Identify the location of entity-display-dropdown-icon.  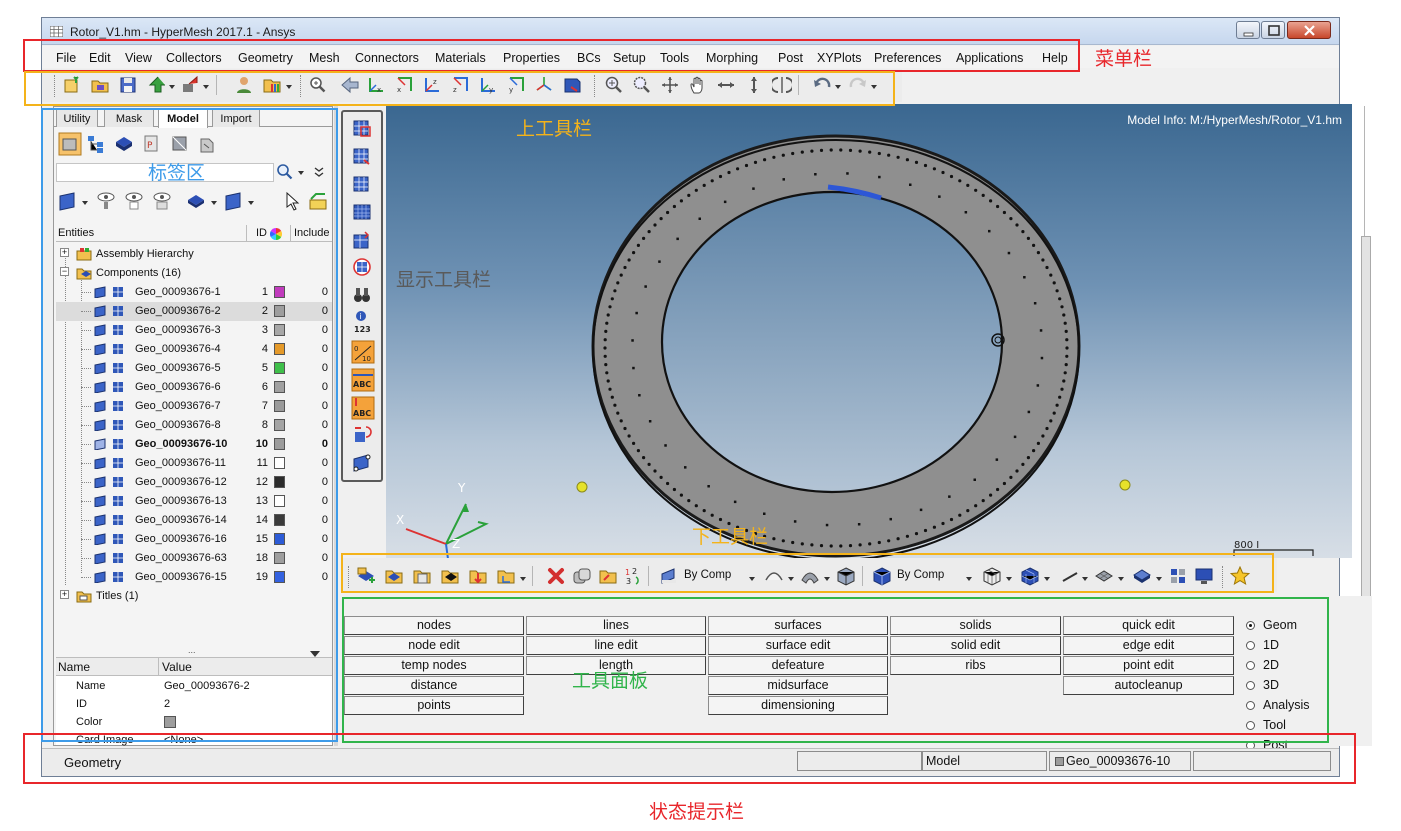
(85, 203).